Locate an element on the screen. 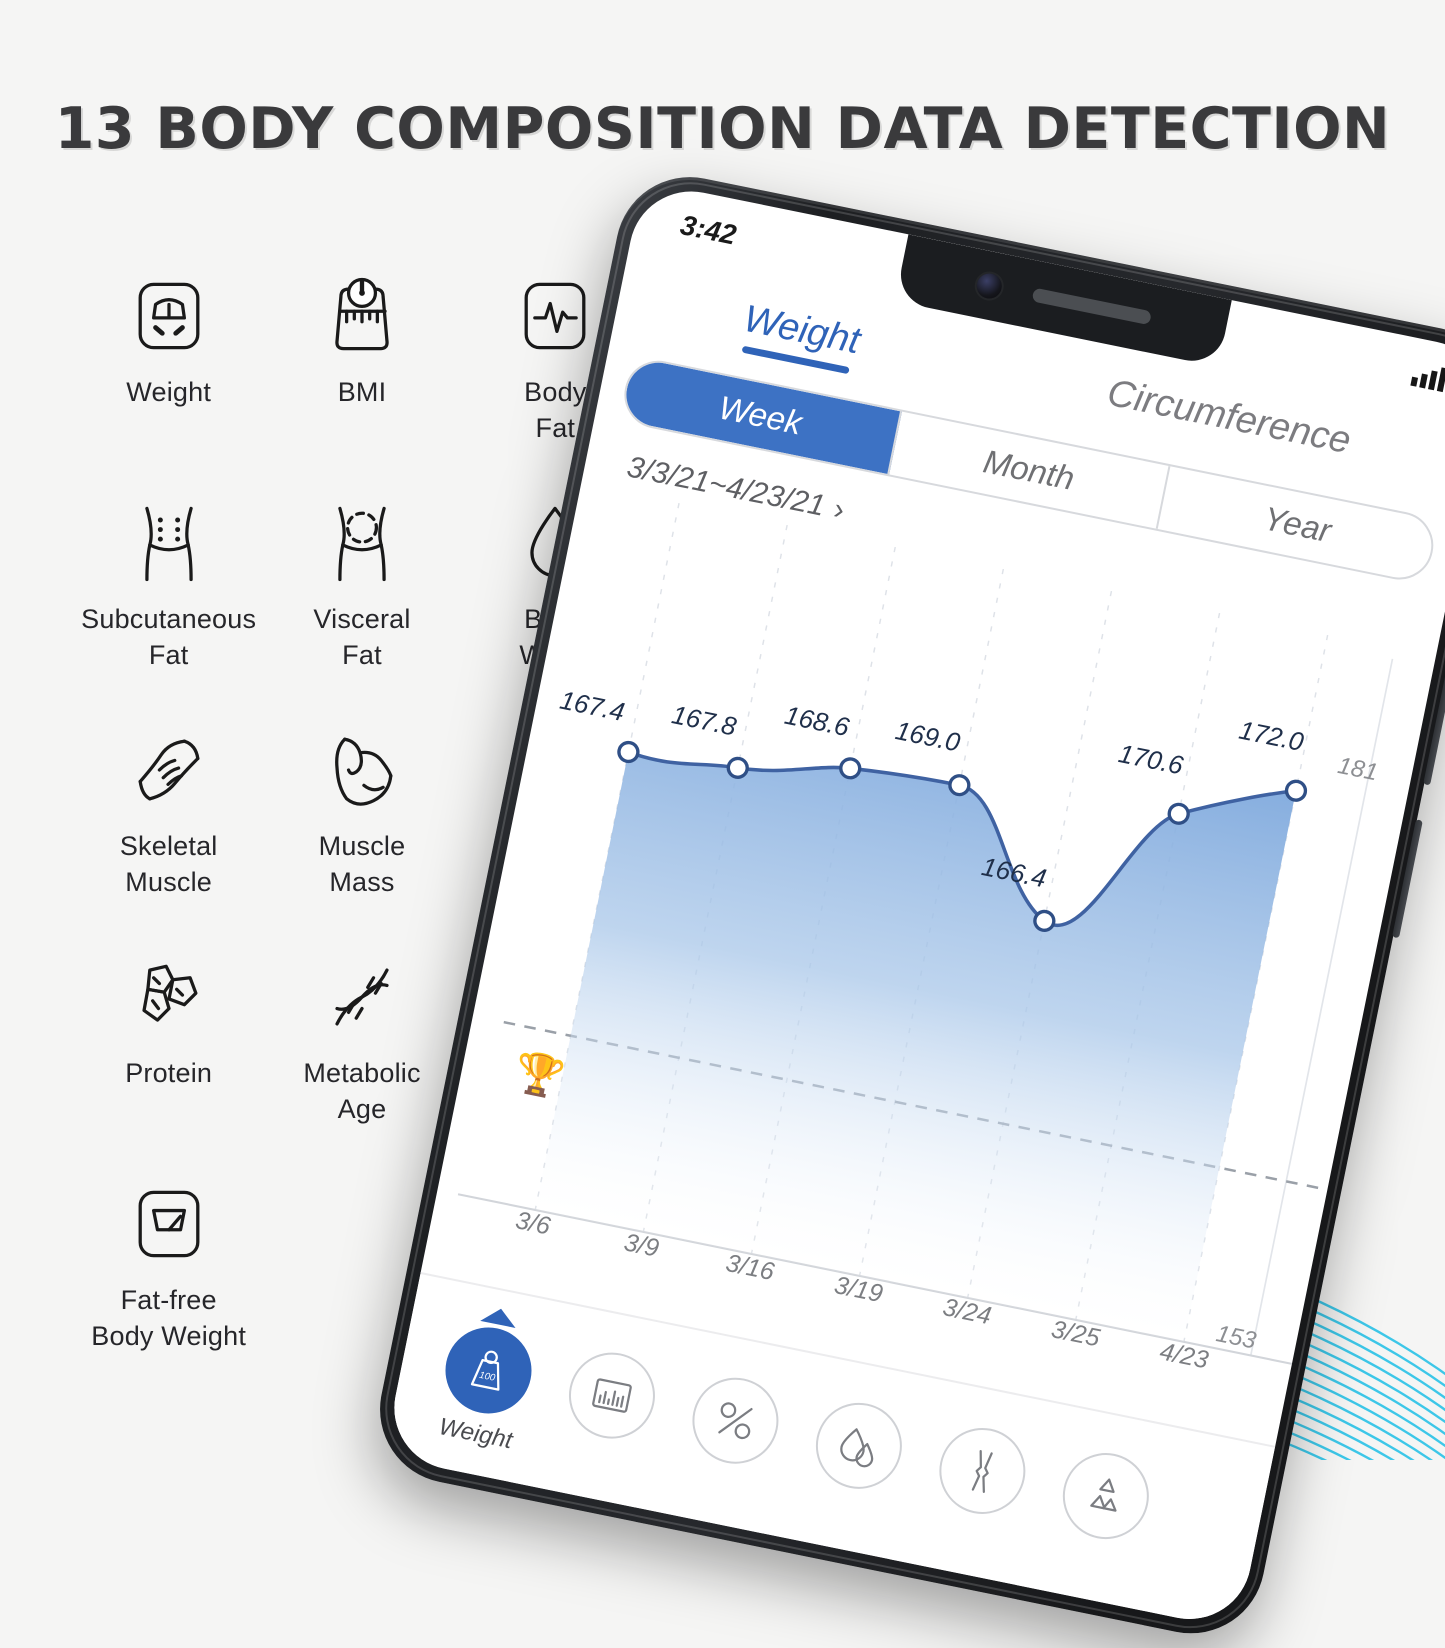  x-tick: 3/9 is located at coordinates (641, 1245).